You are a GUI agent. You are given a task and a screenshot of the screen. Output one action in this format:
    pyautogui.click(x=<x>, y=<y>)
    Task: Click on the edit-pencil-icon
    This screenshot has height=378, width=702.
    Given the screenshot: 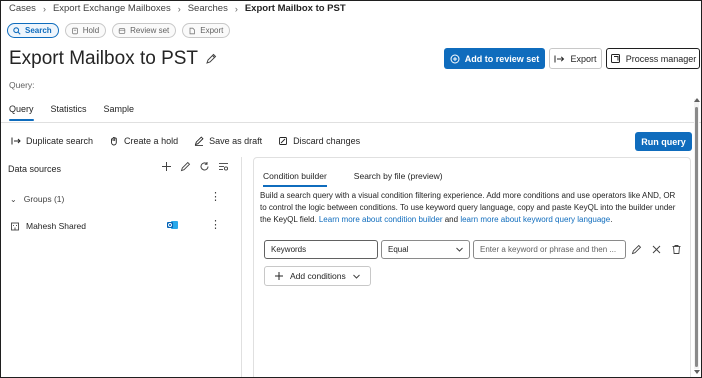 What is the action you would take?
    pyautogui.click(x=211, y=59)
    